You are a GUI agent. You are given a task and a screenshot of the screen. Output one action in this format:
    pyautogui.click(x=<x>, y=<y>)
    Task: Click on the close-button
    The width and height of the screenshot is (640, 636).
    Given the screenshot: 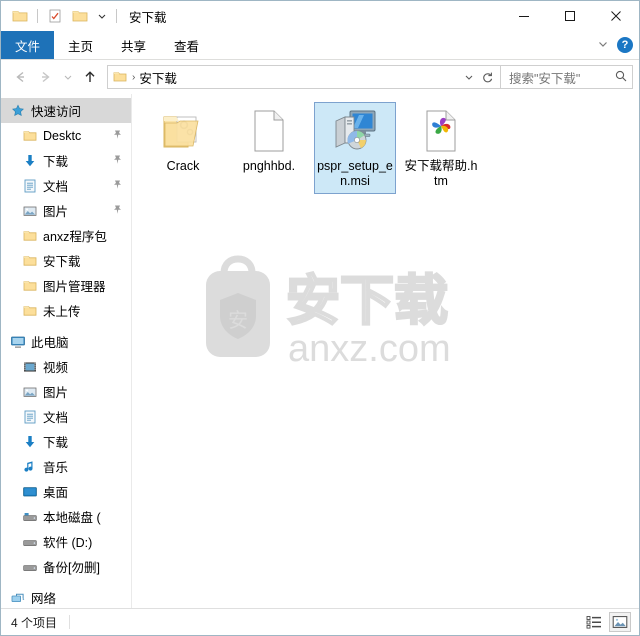 What is the action you would take?
    pyautogui.click(x=616, y=16)
    